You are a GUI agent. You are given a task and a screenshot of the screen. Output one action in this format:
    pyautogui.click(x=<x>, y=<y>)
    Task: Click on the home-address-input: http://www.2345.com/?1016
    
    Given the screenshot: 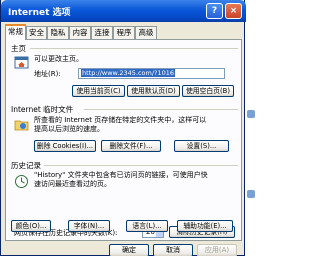 What is the action you would take?
    pyautogui.click(x=151, y=73)
    